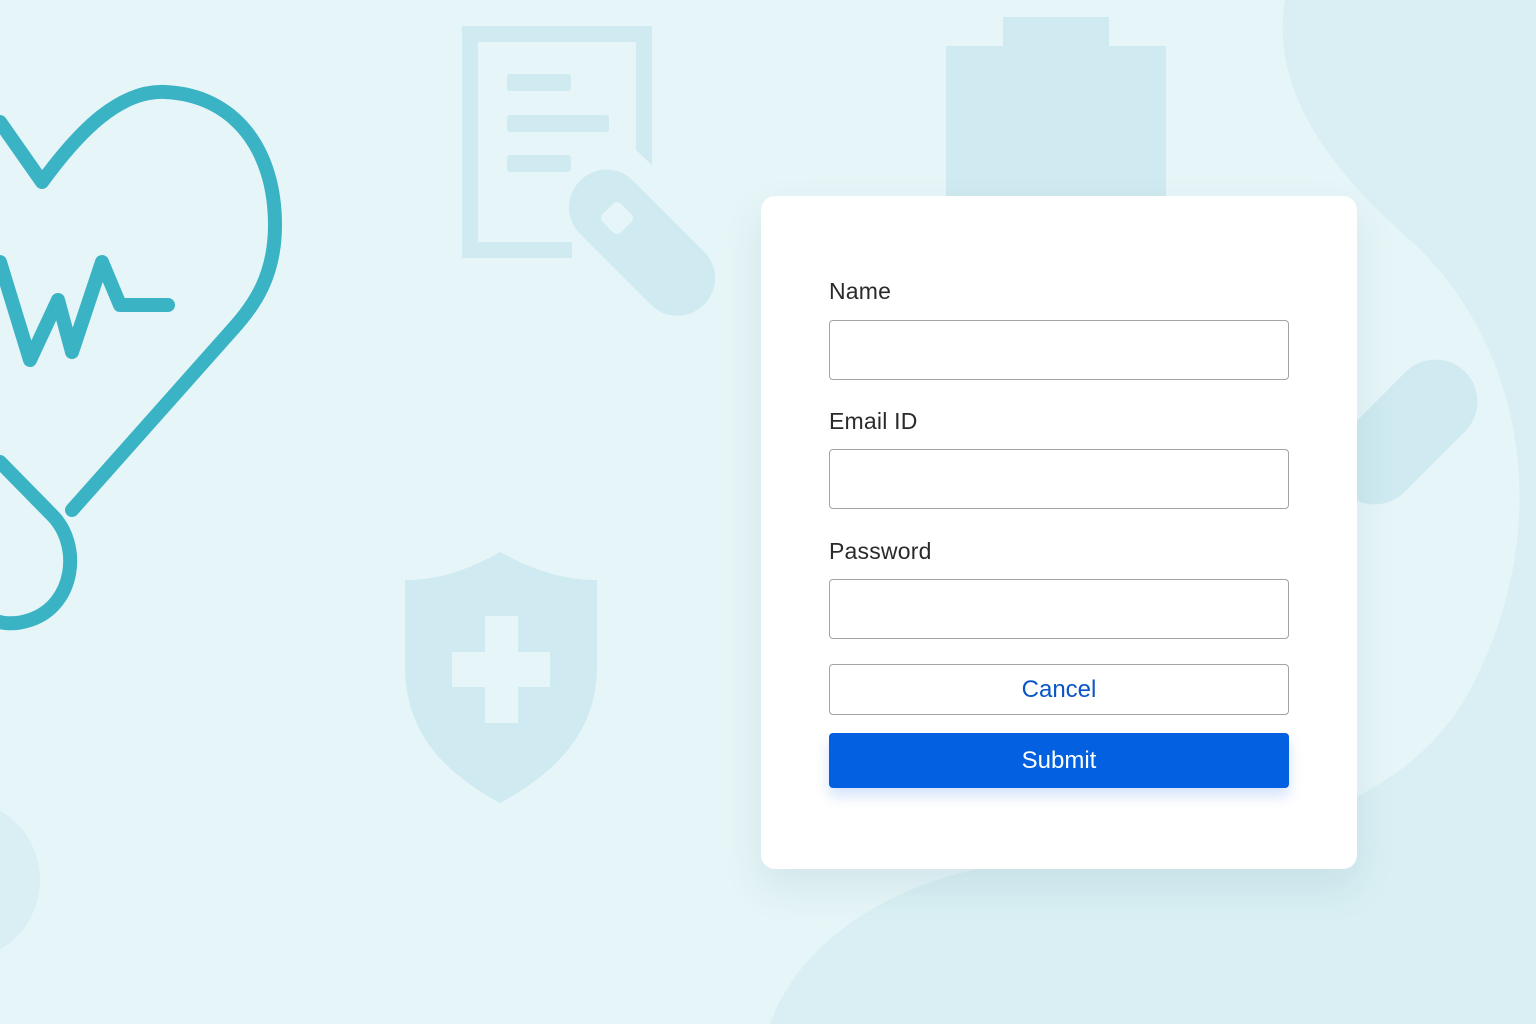  Describe the element at coordinates (141, 357) in the screenshot. I see `heart-pulse-icon` at that location.